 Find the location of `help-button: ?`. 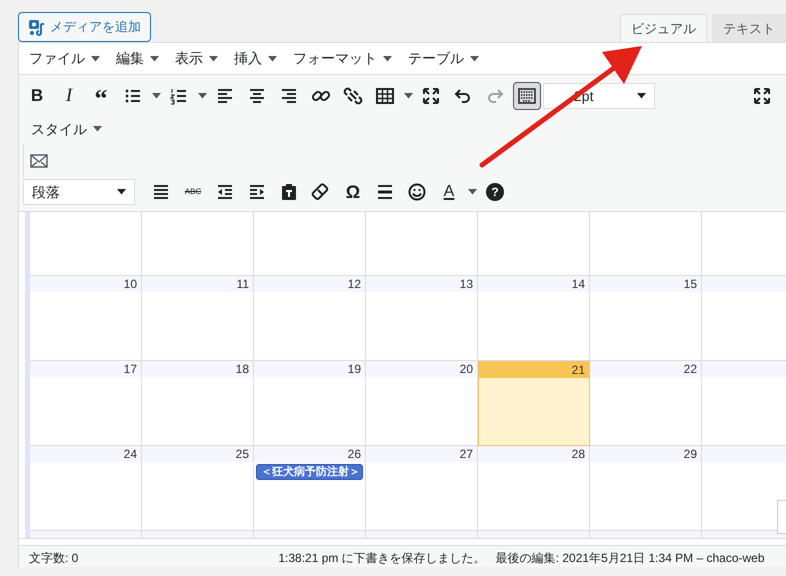

help-button: ? is located at coordinates (495, 192).